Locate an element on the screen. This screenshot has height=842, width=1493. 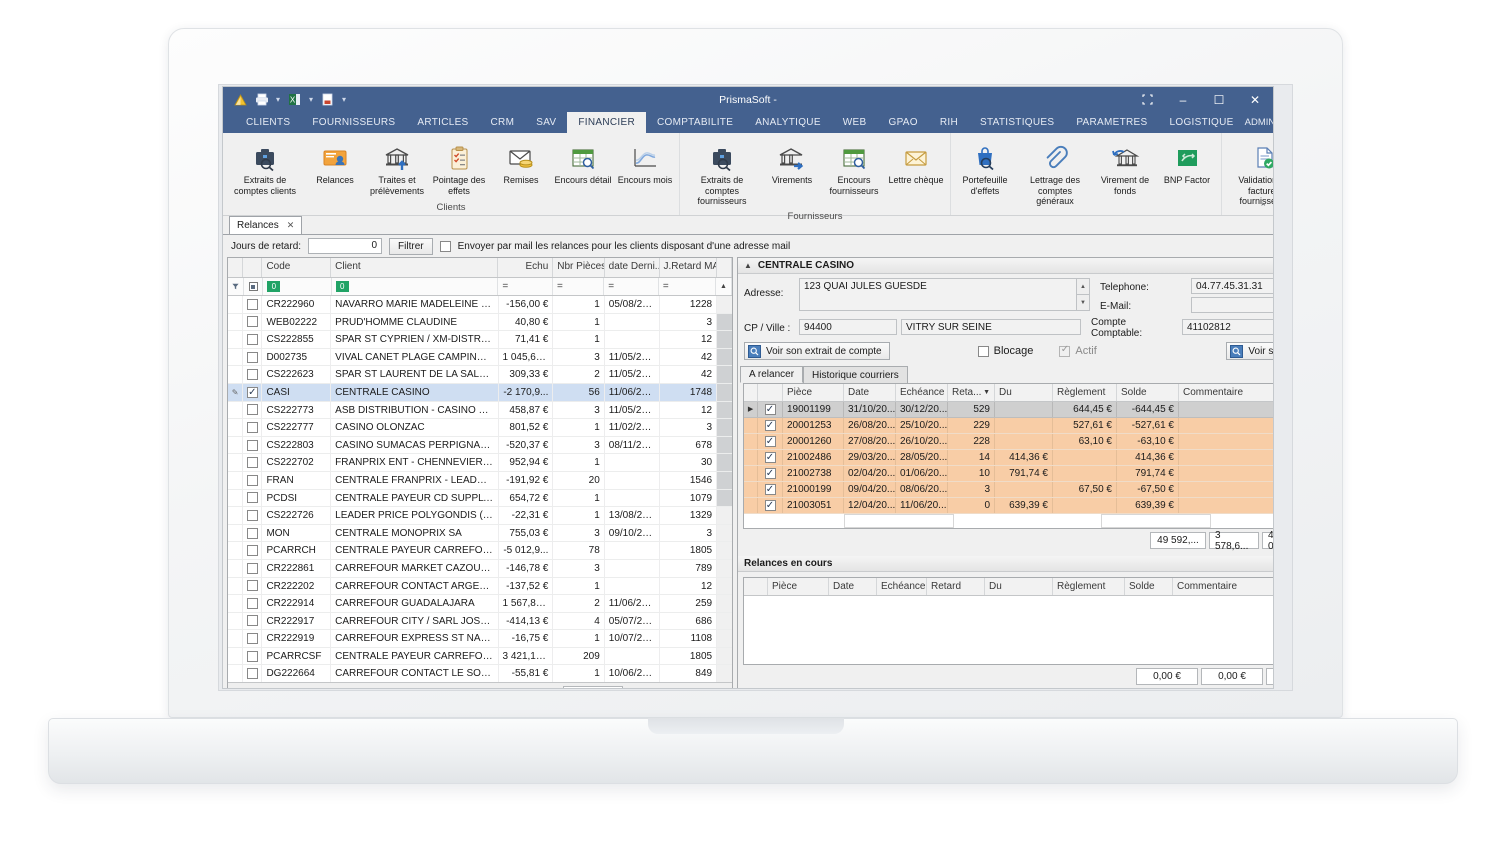
excel-dropdown-caret: ▾ is located at coordinates (311, 99).